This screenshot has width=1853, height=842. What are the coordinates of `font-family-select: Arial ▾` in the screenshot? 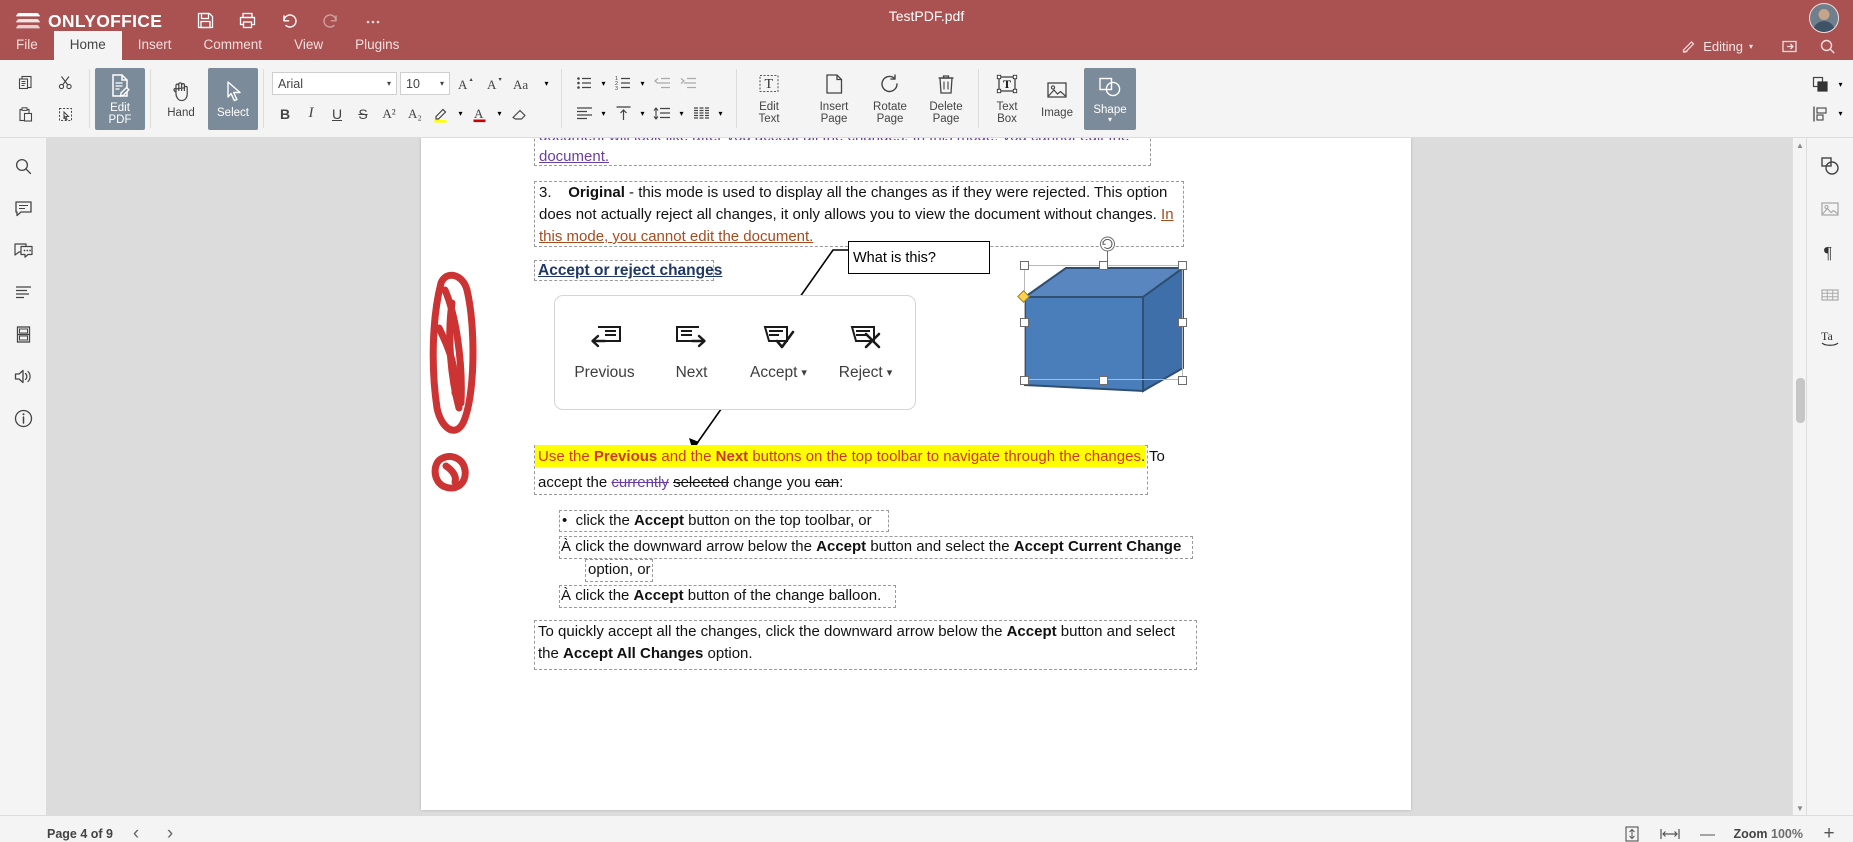 It's located at (334, 83).